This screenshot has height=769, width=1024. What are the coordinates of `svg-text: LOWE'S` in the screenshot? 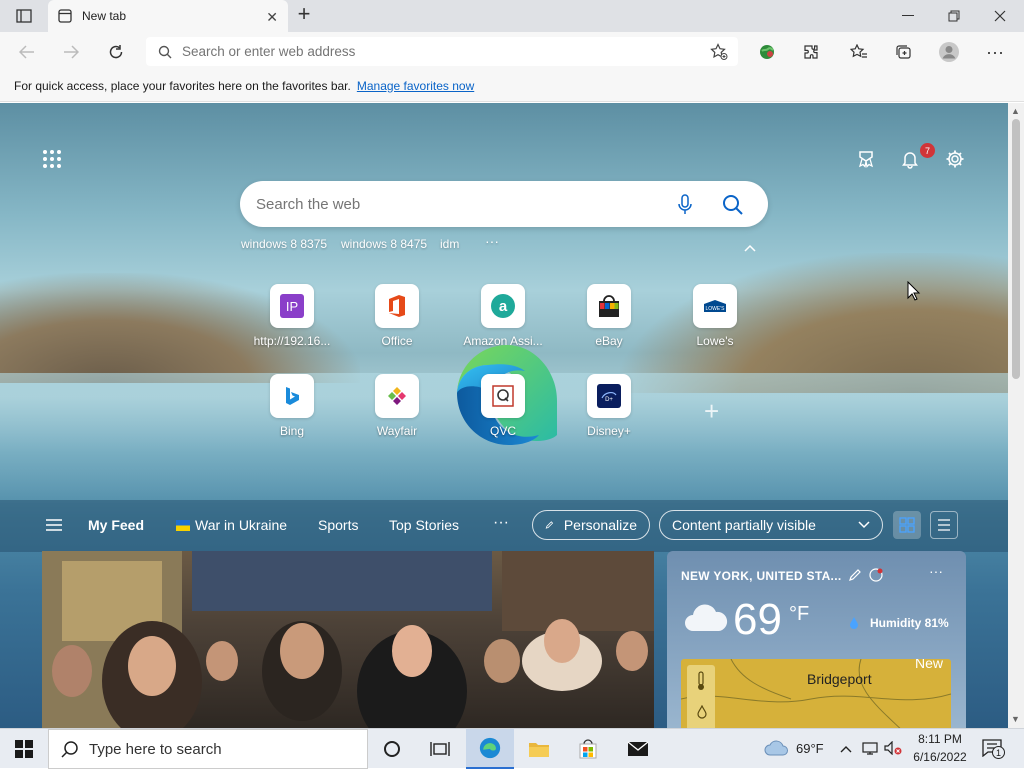 It's located at (715, 309).